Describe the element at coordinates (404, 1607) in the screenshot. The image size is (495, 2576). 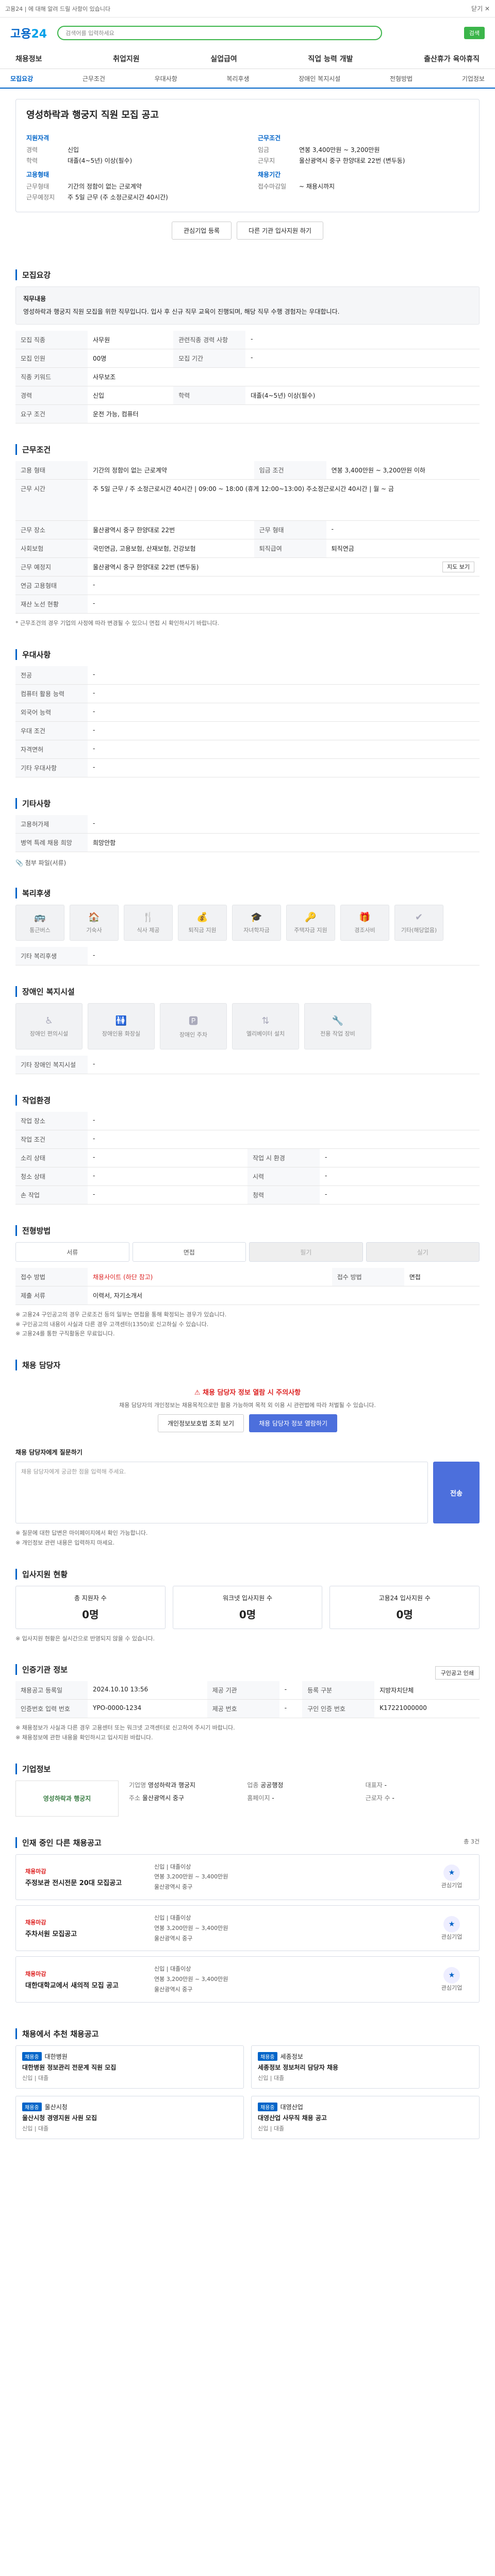
I see `status-card: 고용24 입사지원 수 0명` at that location.